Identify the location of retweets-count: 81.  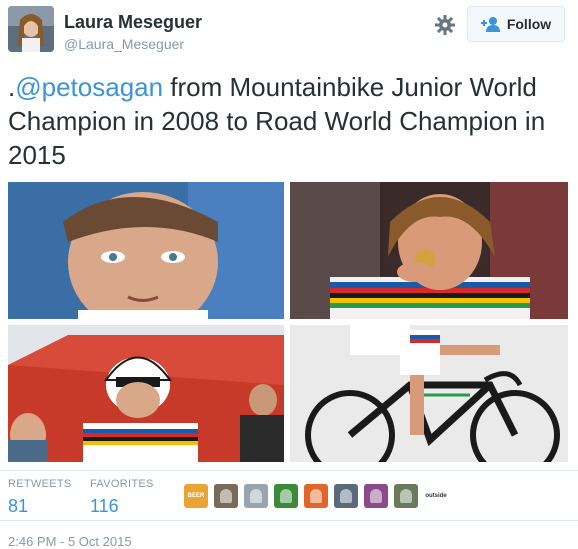
(18, 506).